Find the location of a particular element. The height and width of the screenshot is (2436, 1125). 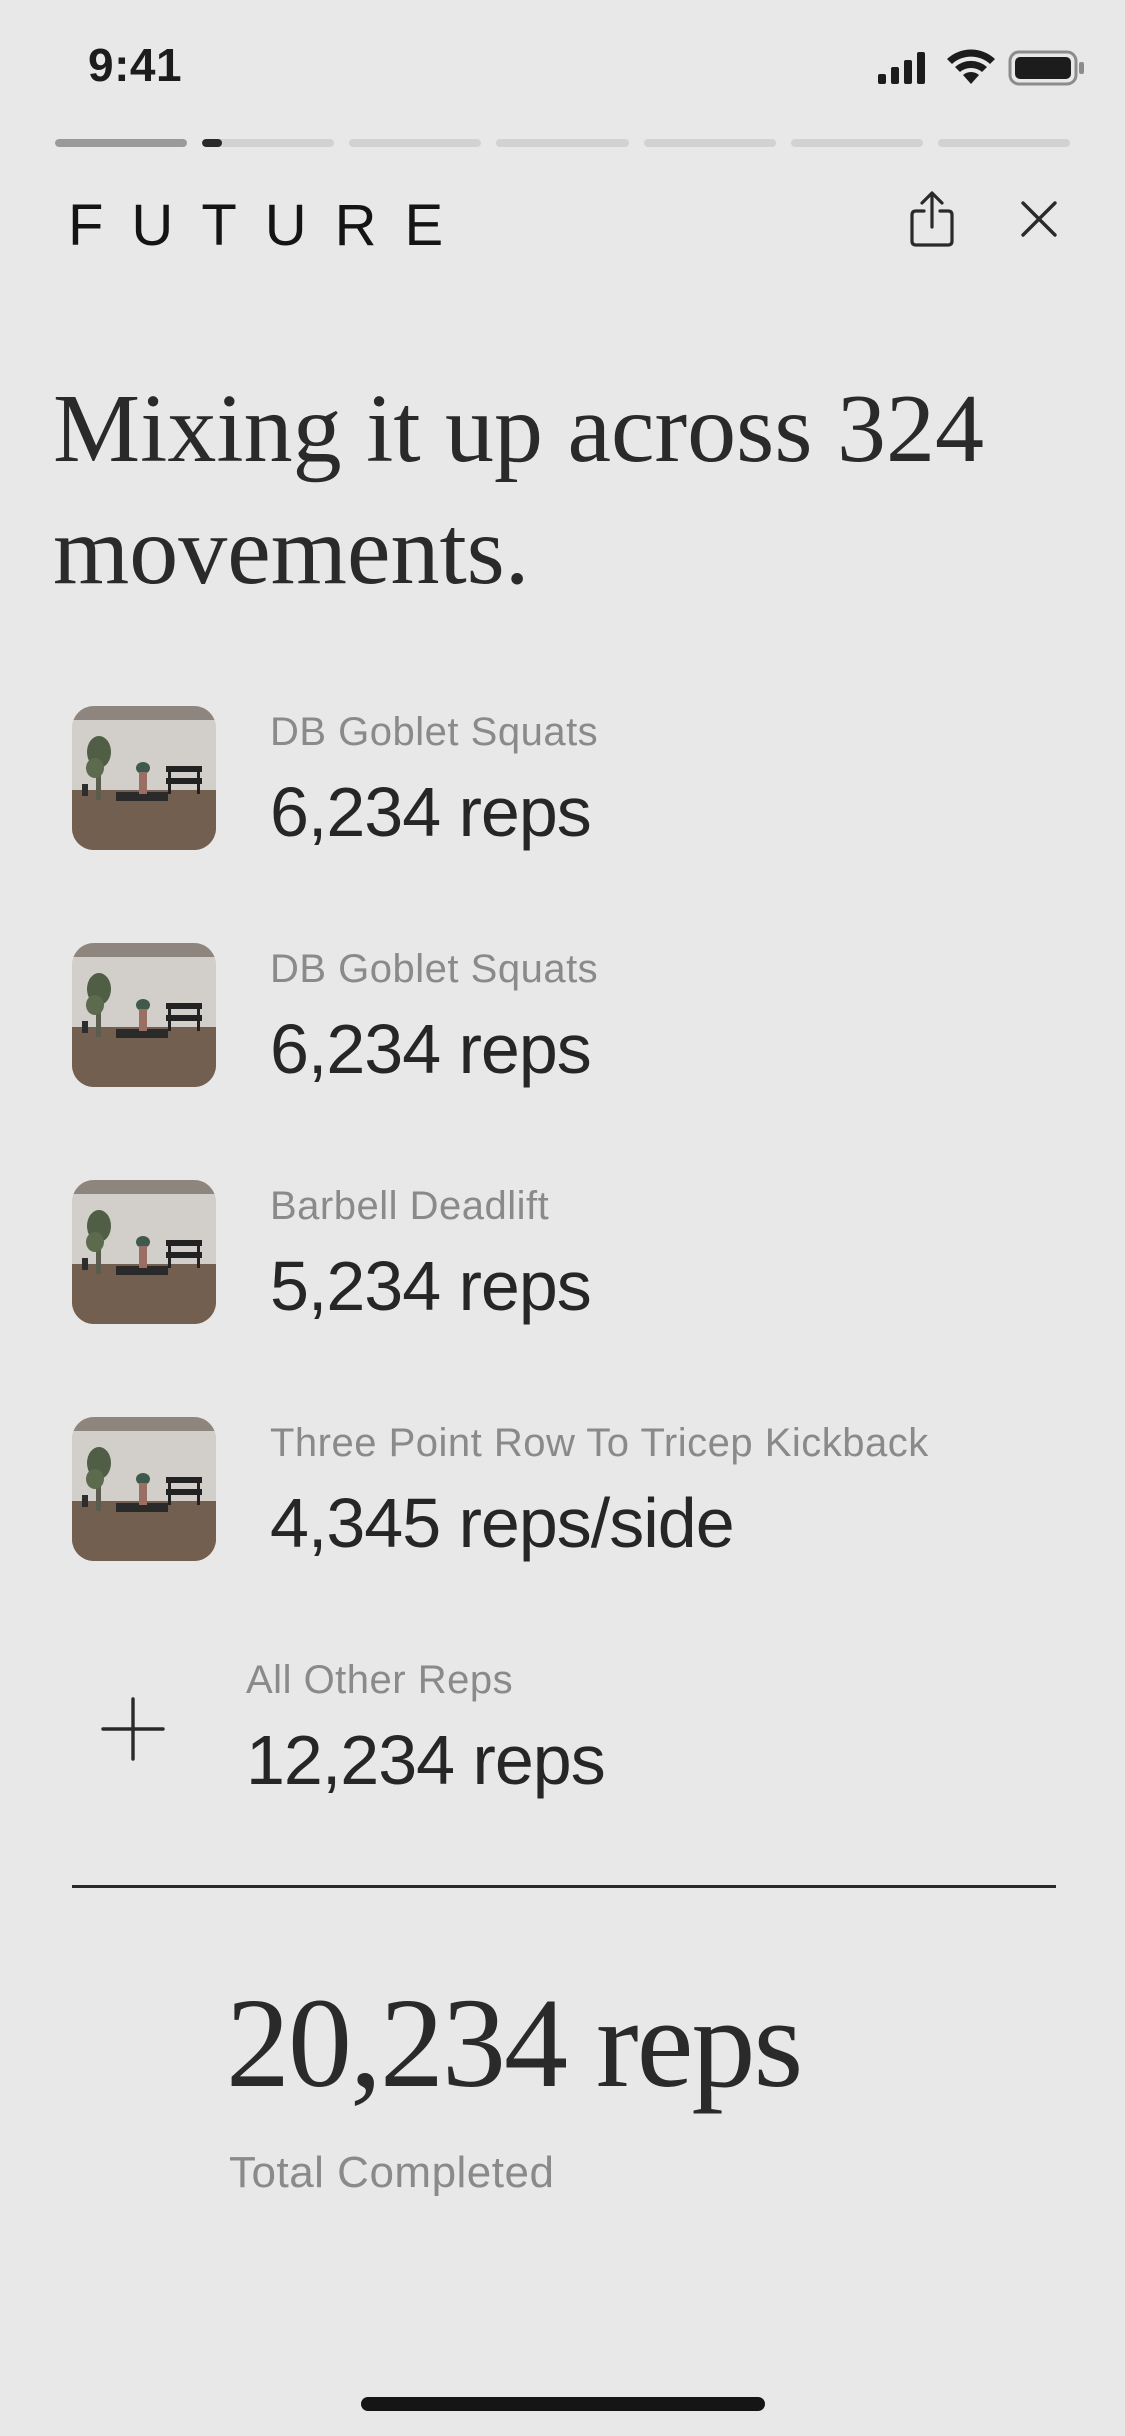

home-indicator is located at coordinates (563, 2404).